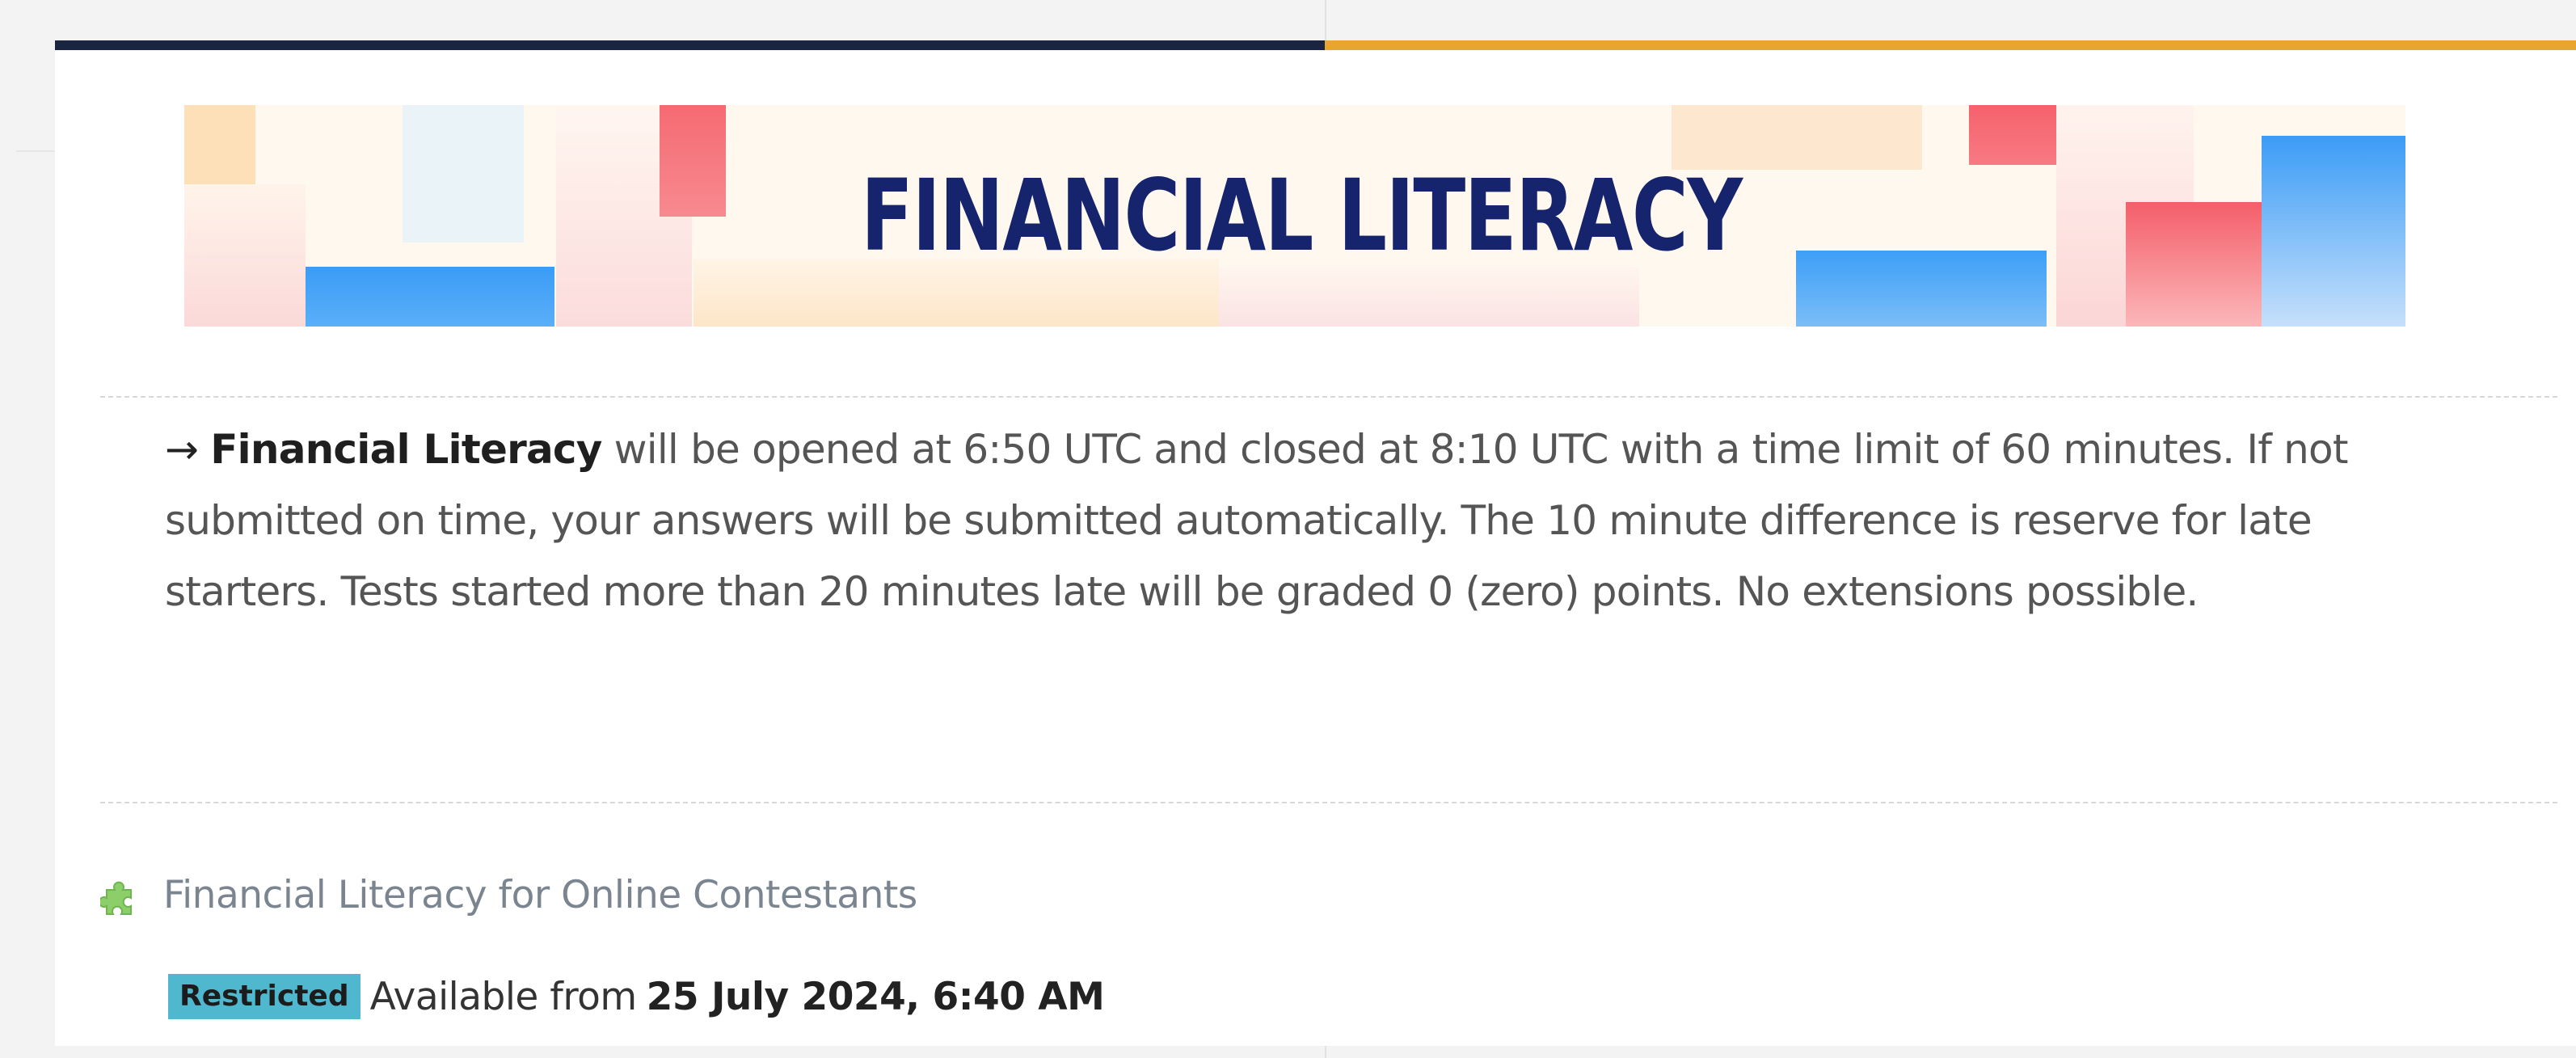  I want to click on gutter-divider, so click(35, 151).